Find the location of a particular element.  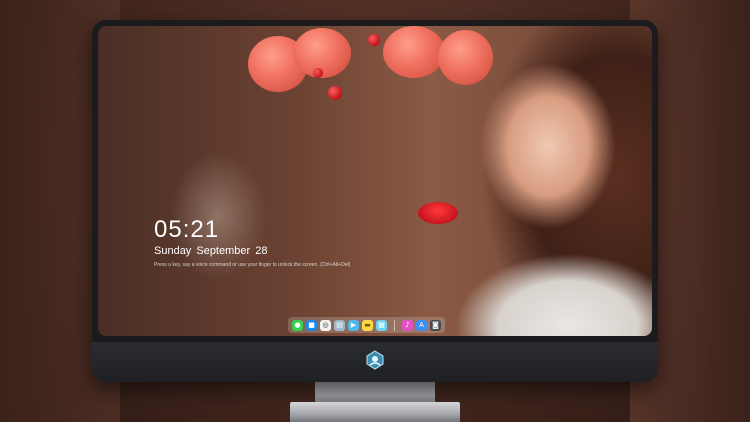

messages-icon: ● is located at coordinates (297, 325).